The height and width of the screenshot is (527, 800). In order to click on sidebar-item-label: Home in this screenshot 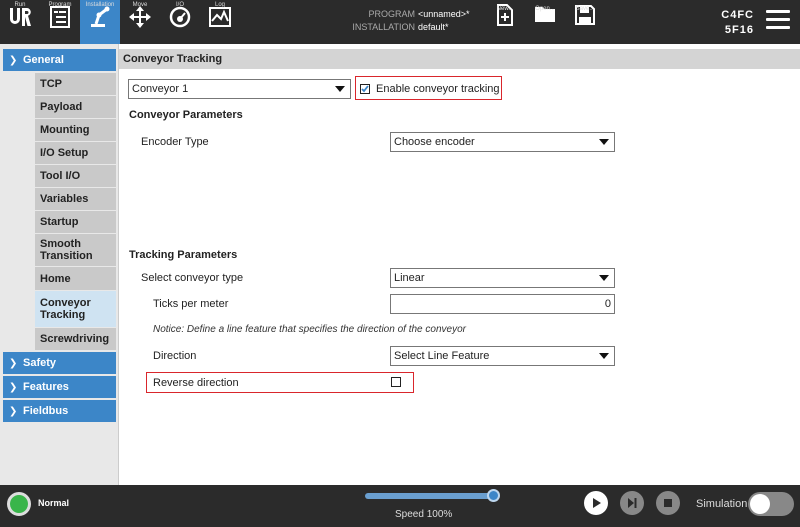, I will do `click(55, 278)`.